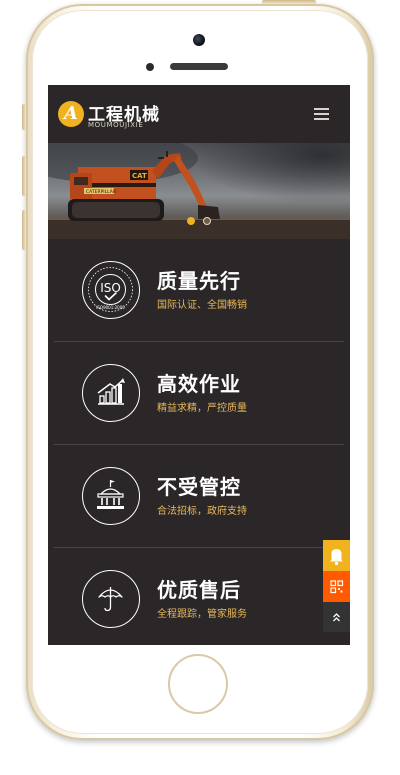 This screenshot has width=400, height=775. Describe the element at coordinates (111, 496) in the screenshot. I see `government-building-icon` at that location.